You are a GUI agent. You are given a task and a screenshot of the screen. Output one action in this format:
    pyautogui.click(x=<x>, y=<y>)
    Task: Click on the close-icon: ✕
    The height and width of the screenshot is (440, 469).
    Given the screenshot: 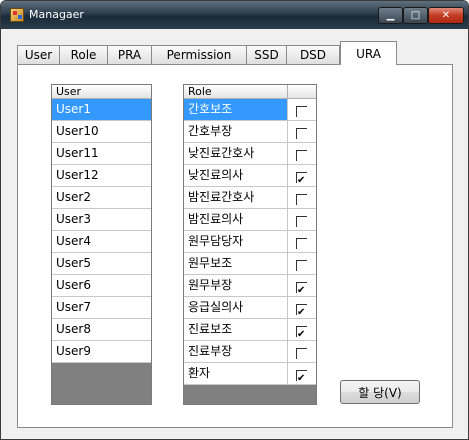 What is the action you would take?
    pyautogui.click(x=446, y=15)
    